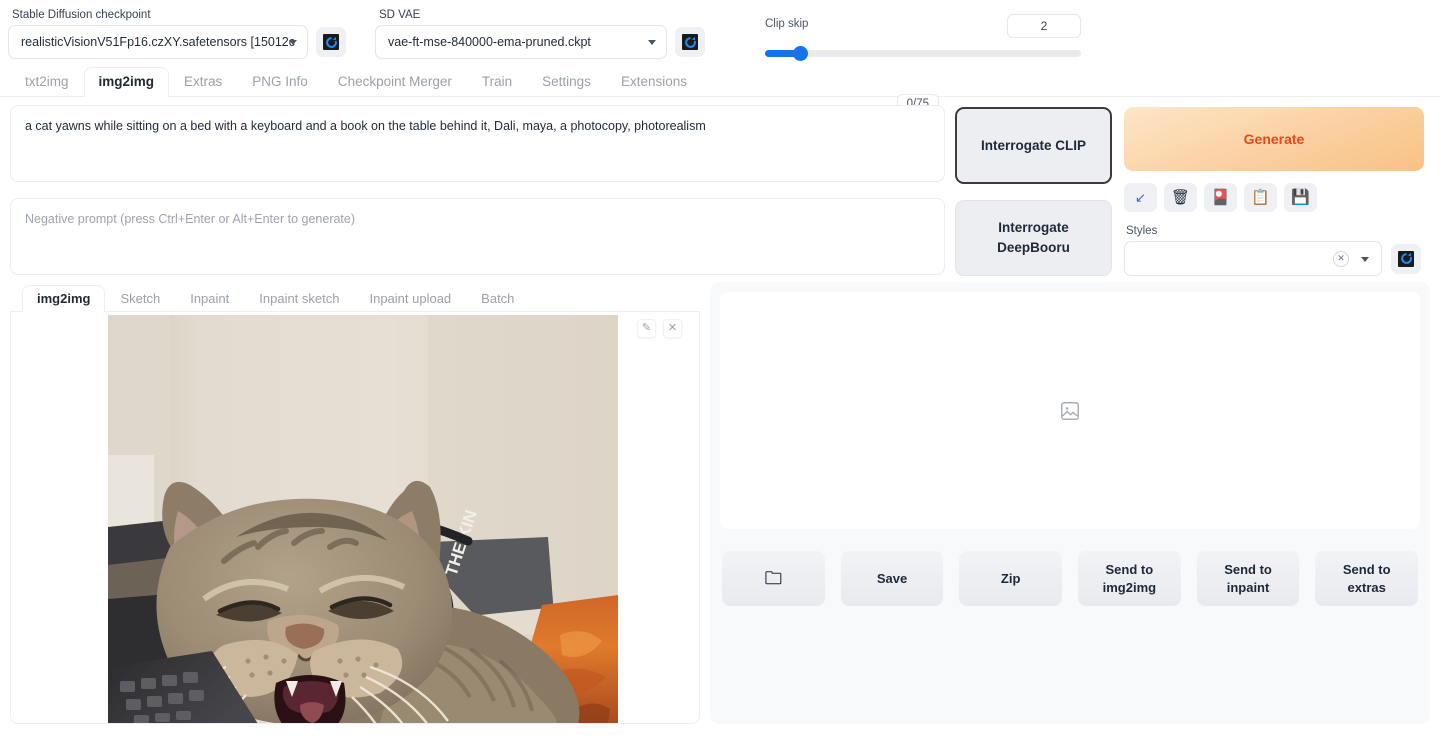 The height and width of the screenshot is (742, 1440). Describe the element at coordinates (140, 298) in the screenshot. I see `subtab-sketch: Sketch` at that location.